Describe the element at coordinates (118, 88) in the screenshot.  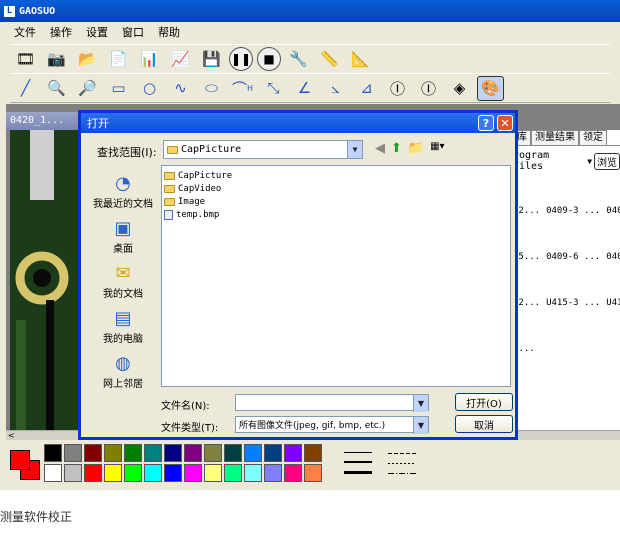
I see `rectangle-icon: ▭` at that location.